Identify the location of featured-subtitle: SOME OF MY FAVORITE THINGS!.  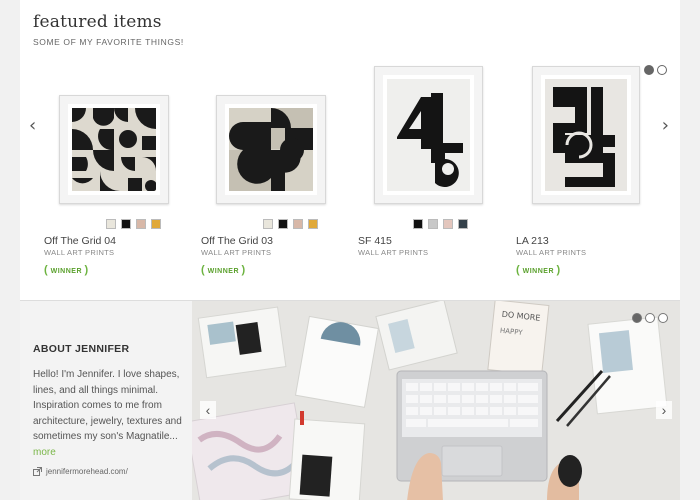
(108, 42).